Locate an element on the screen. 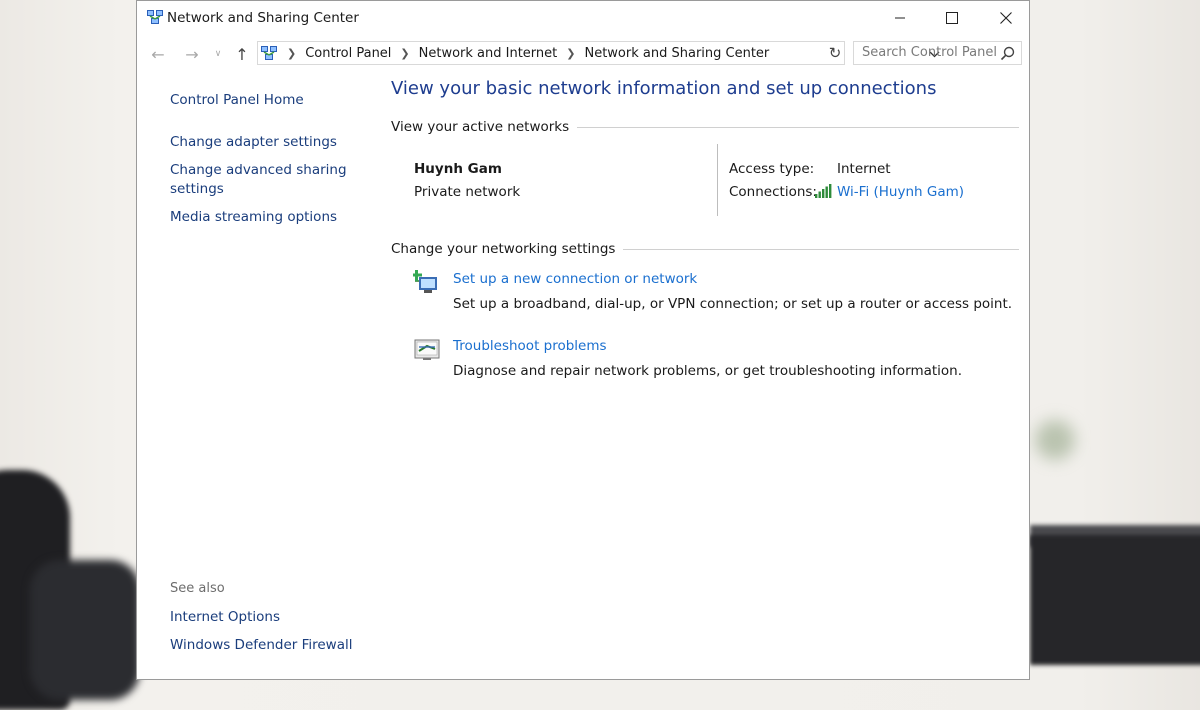  sidebar-item-windows-defender-firewall: Windows Defender Firewall is located at coordinates (261, 645).